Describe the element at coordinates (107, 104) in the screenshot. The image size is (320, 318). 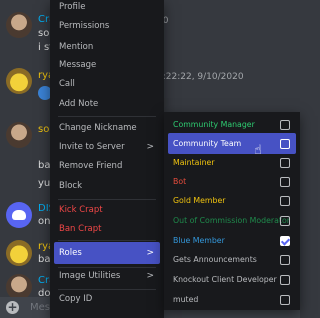
I see `menu-item-add-note: Add Note` at that location.